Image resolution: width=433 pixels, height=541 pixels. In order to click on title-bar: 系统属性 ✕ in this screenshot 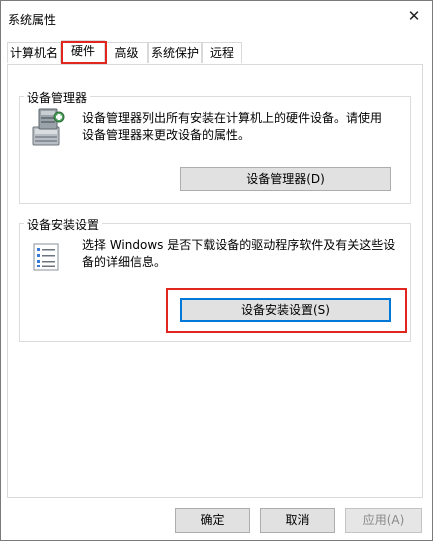, I will do `click(216, 18)`.